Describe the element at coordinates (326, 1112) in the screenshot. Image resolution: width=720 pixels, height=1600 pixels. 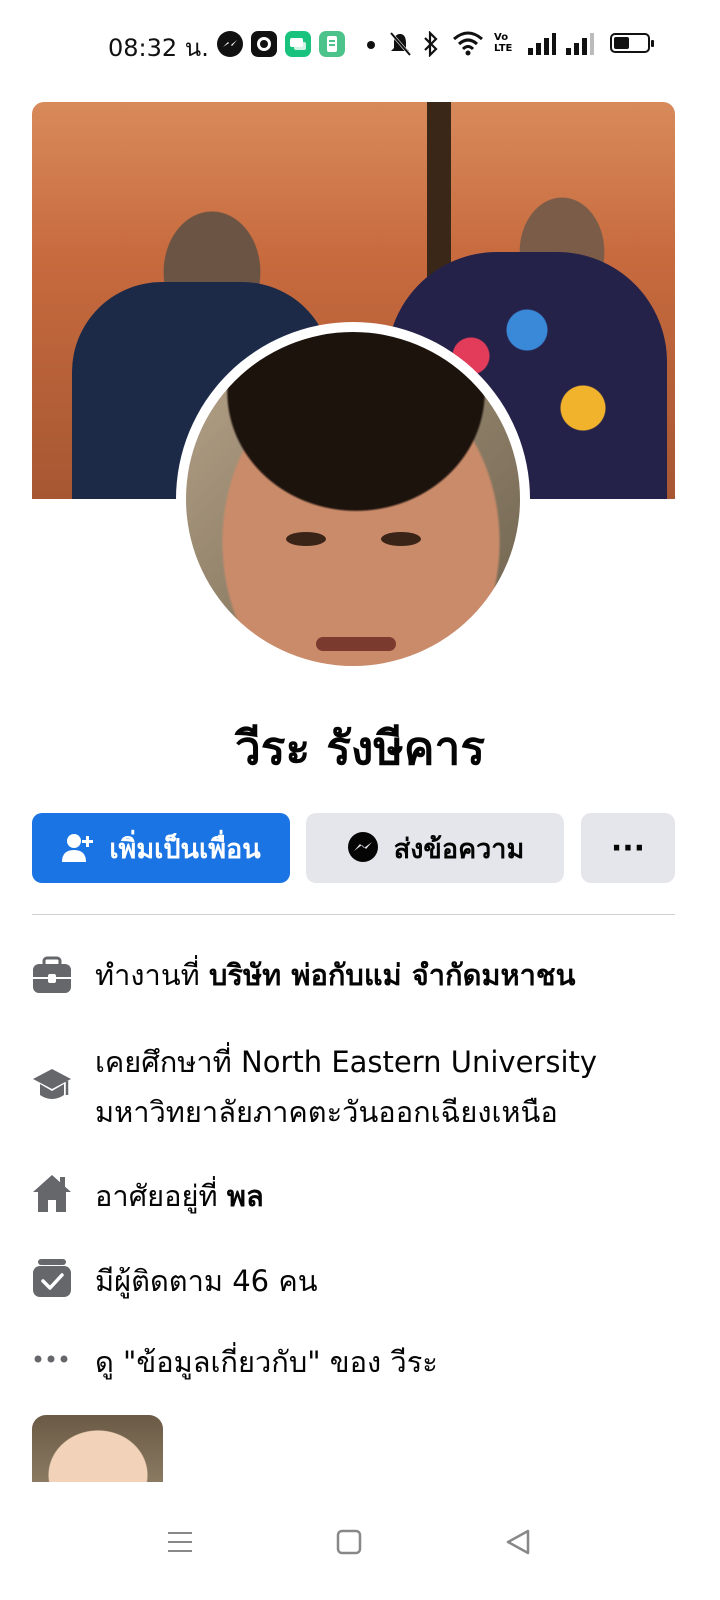
I see `education-line-2: มหาวิทยาลัยภาคตะวันออกเฉียงเหนือ` at that location.